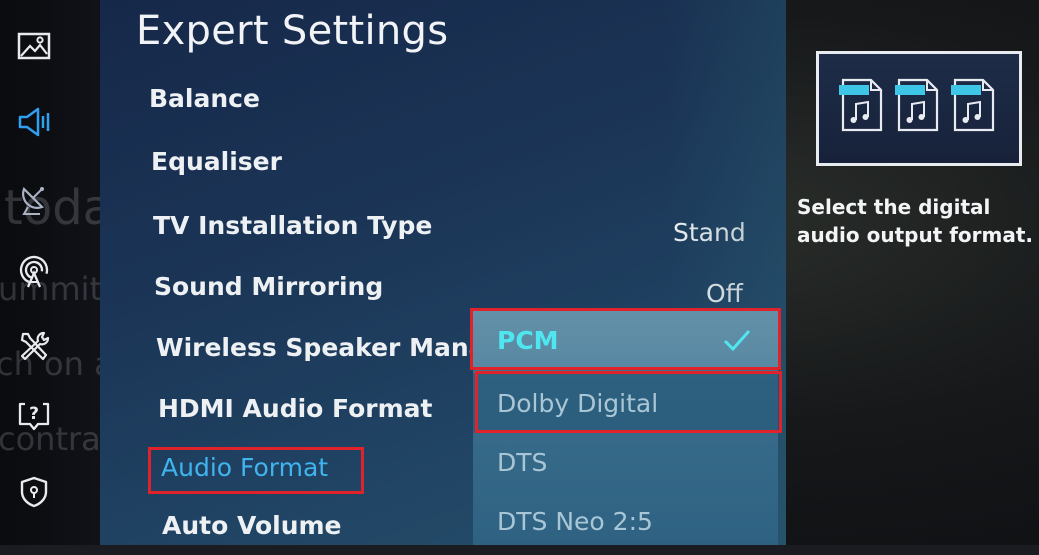 The height and width of the screenshot is (555, 1039). I want to click on picture-icon, so click(34, 46).